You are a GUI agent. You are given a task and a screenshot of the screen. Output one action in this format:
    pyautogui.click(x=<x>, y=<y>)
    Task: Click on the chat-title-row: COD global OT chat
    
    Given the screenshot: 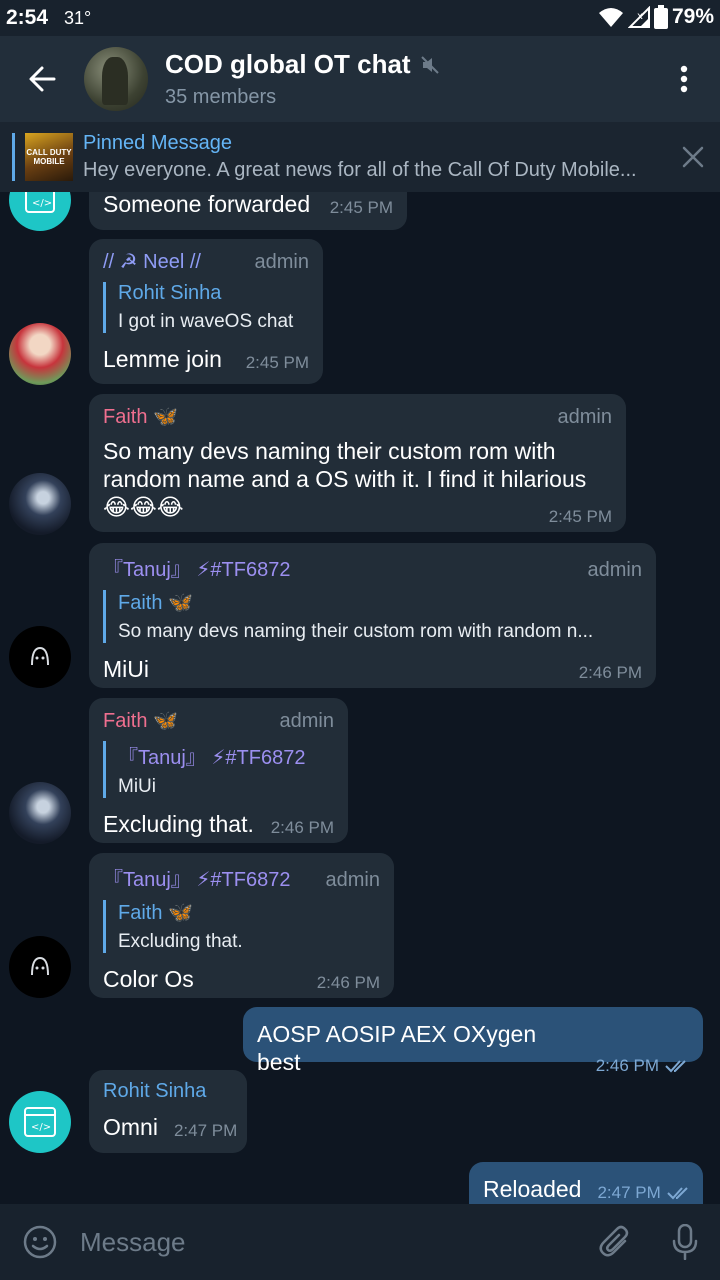 What is the action you would take?
    pyautogui.click(x=406, y=64)
    